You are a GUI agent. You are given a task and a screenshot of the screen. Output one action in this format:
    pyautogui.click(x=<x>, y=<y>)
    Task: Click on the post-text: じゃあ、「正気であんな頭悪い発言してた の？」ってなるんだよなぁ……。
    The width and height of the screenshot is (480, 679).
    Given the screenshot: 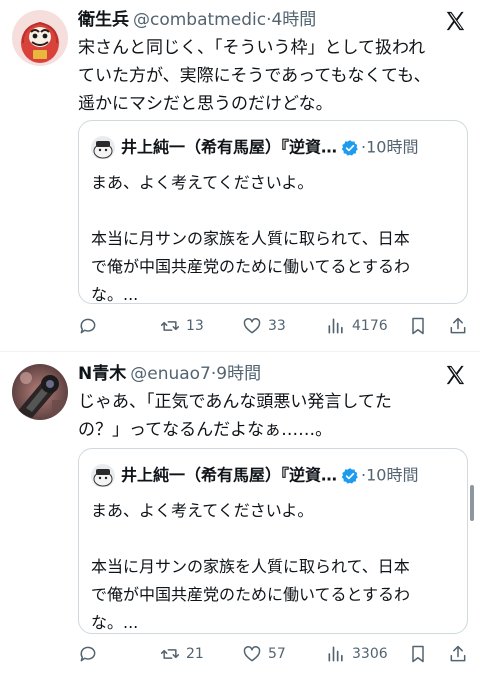 What is the action you would take?
    pyautogui.click(x=270, y=416)
    